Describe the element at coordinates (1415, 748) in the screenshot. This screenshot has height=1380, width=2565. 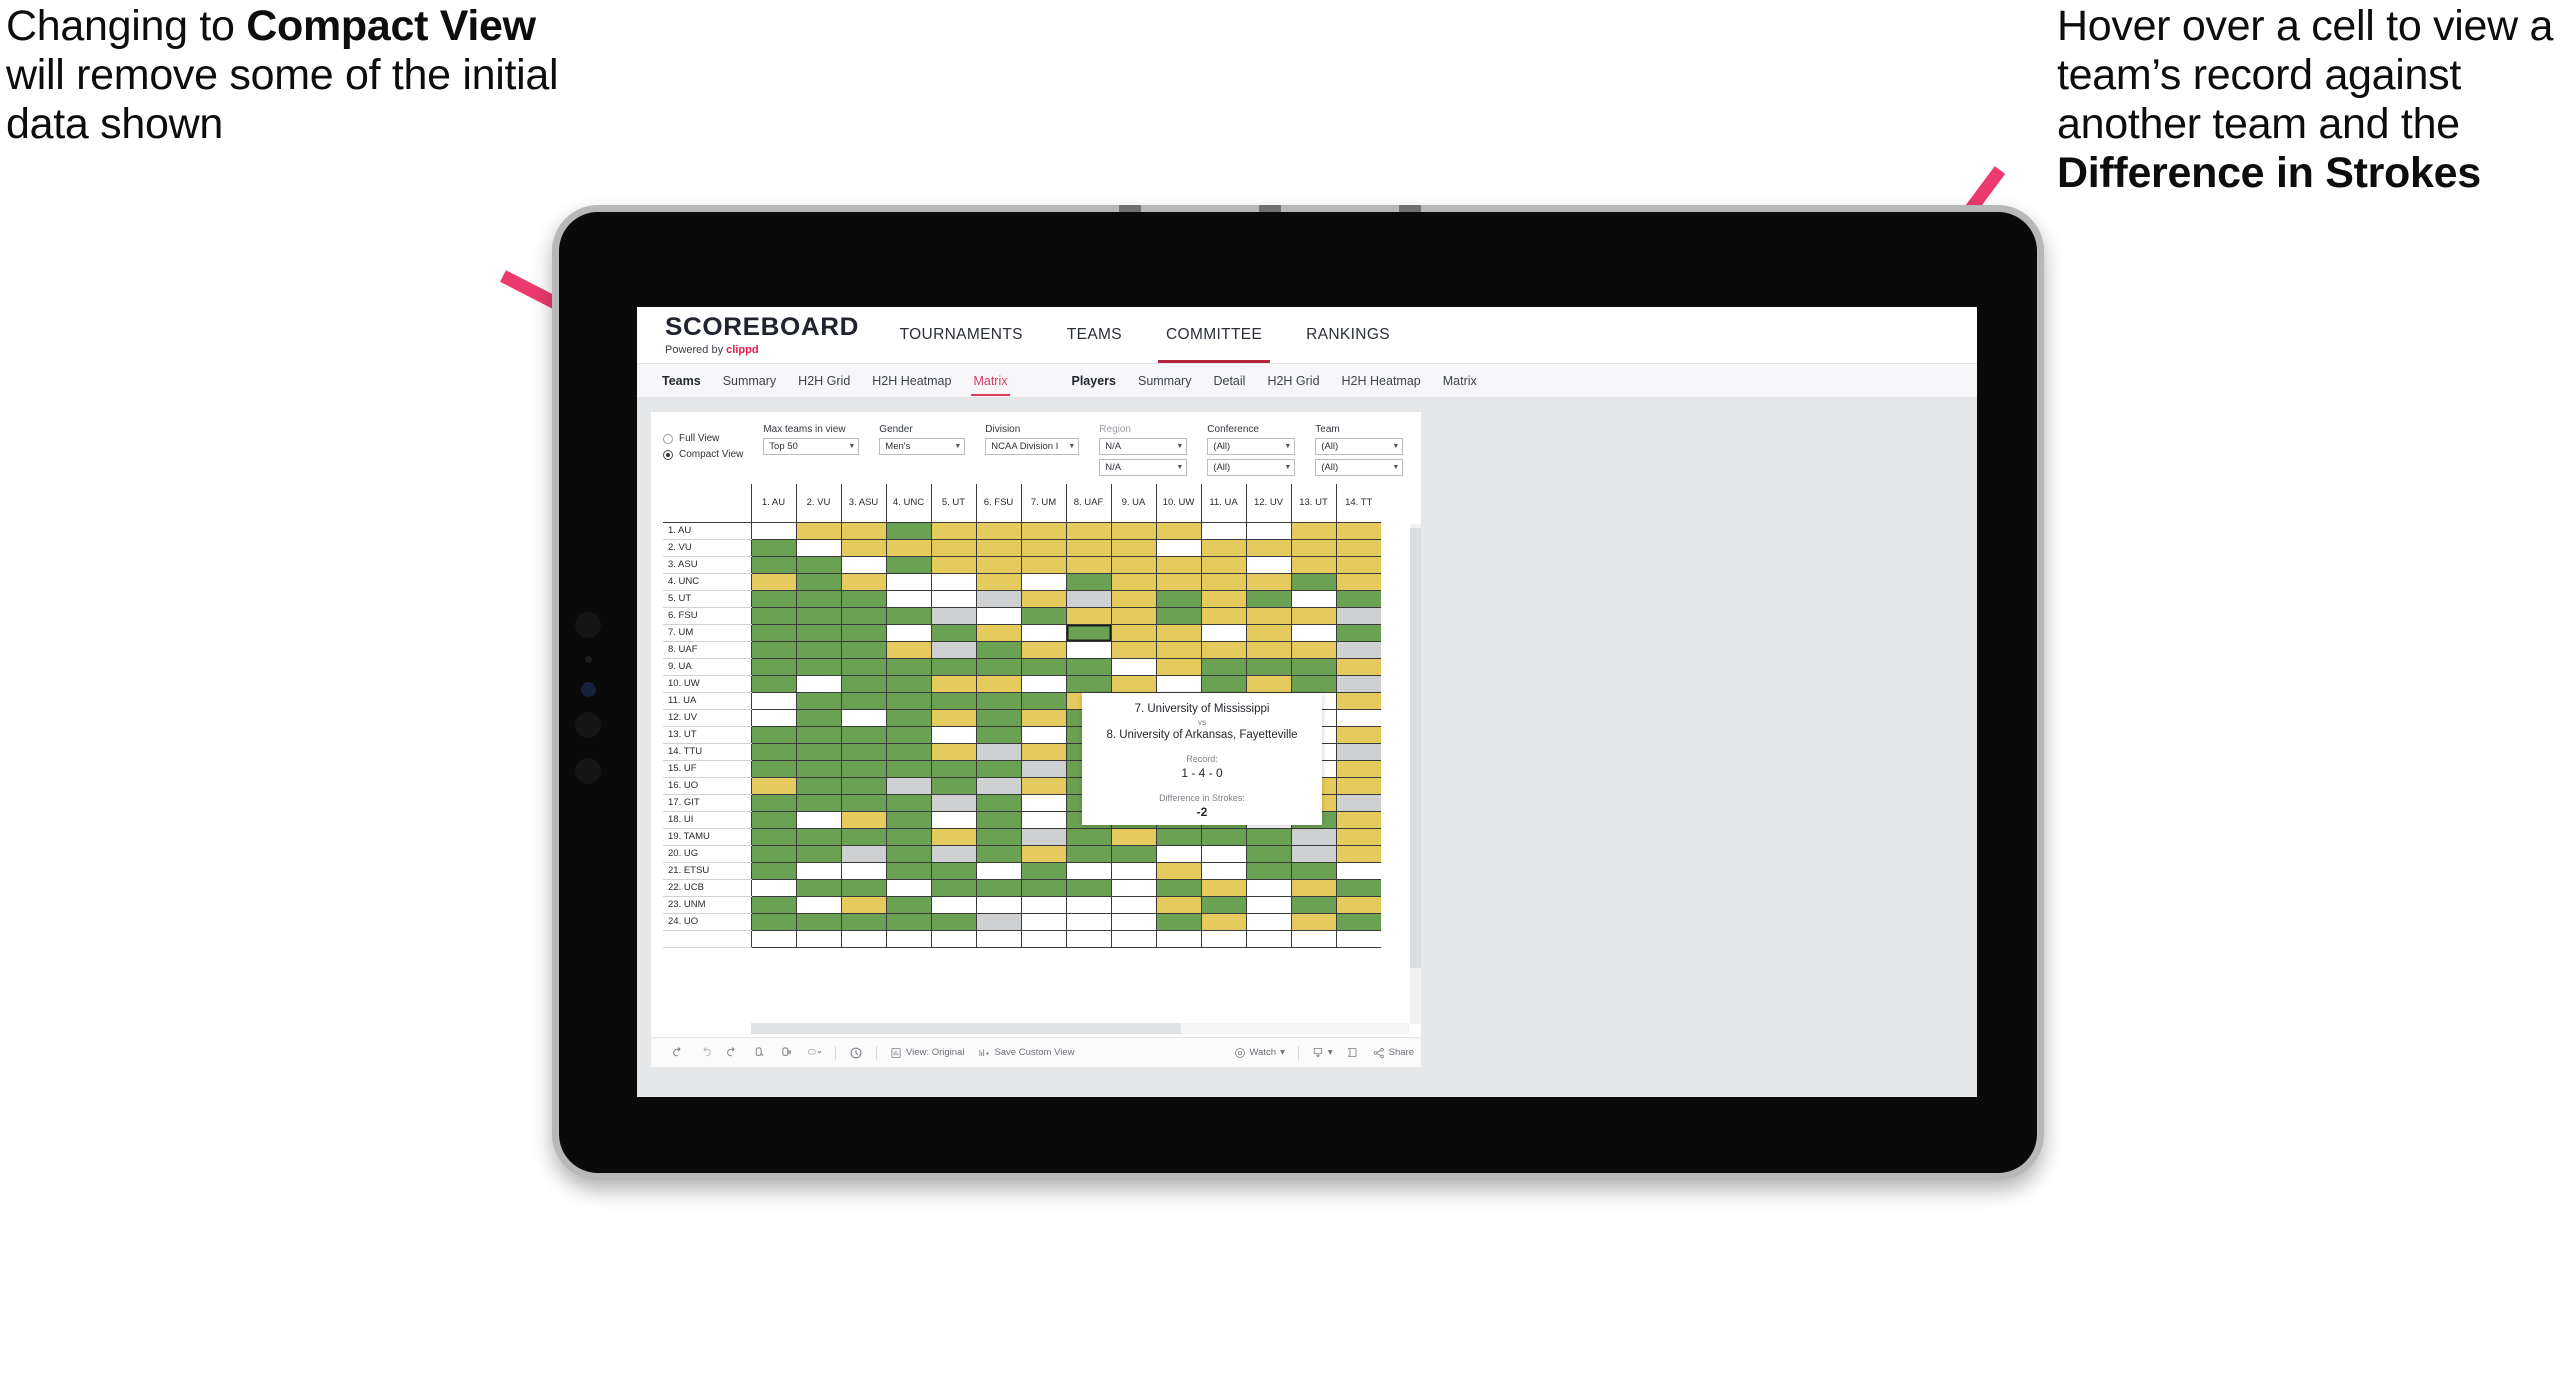
I see `matrix-vertical-scroll-thumb` at that location.